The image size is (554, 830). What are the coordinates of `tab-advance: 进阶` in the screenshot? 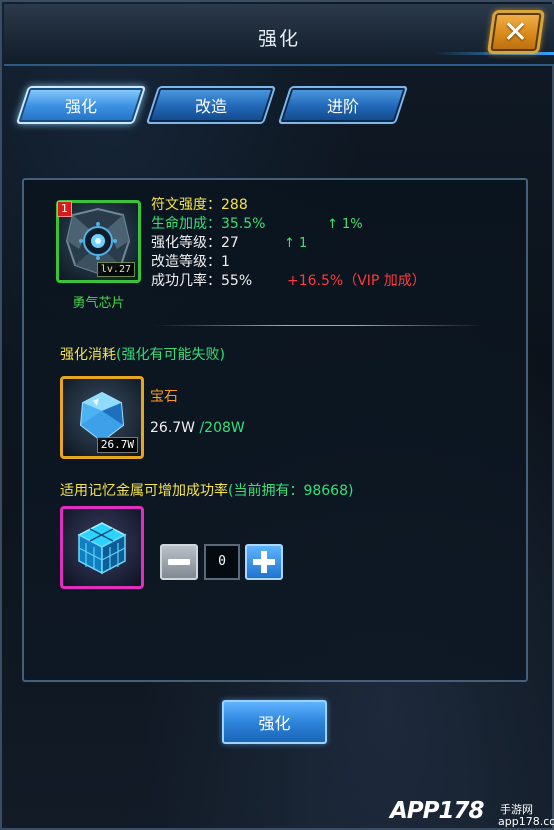 It's located at (343, 105).